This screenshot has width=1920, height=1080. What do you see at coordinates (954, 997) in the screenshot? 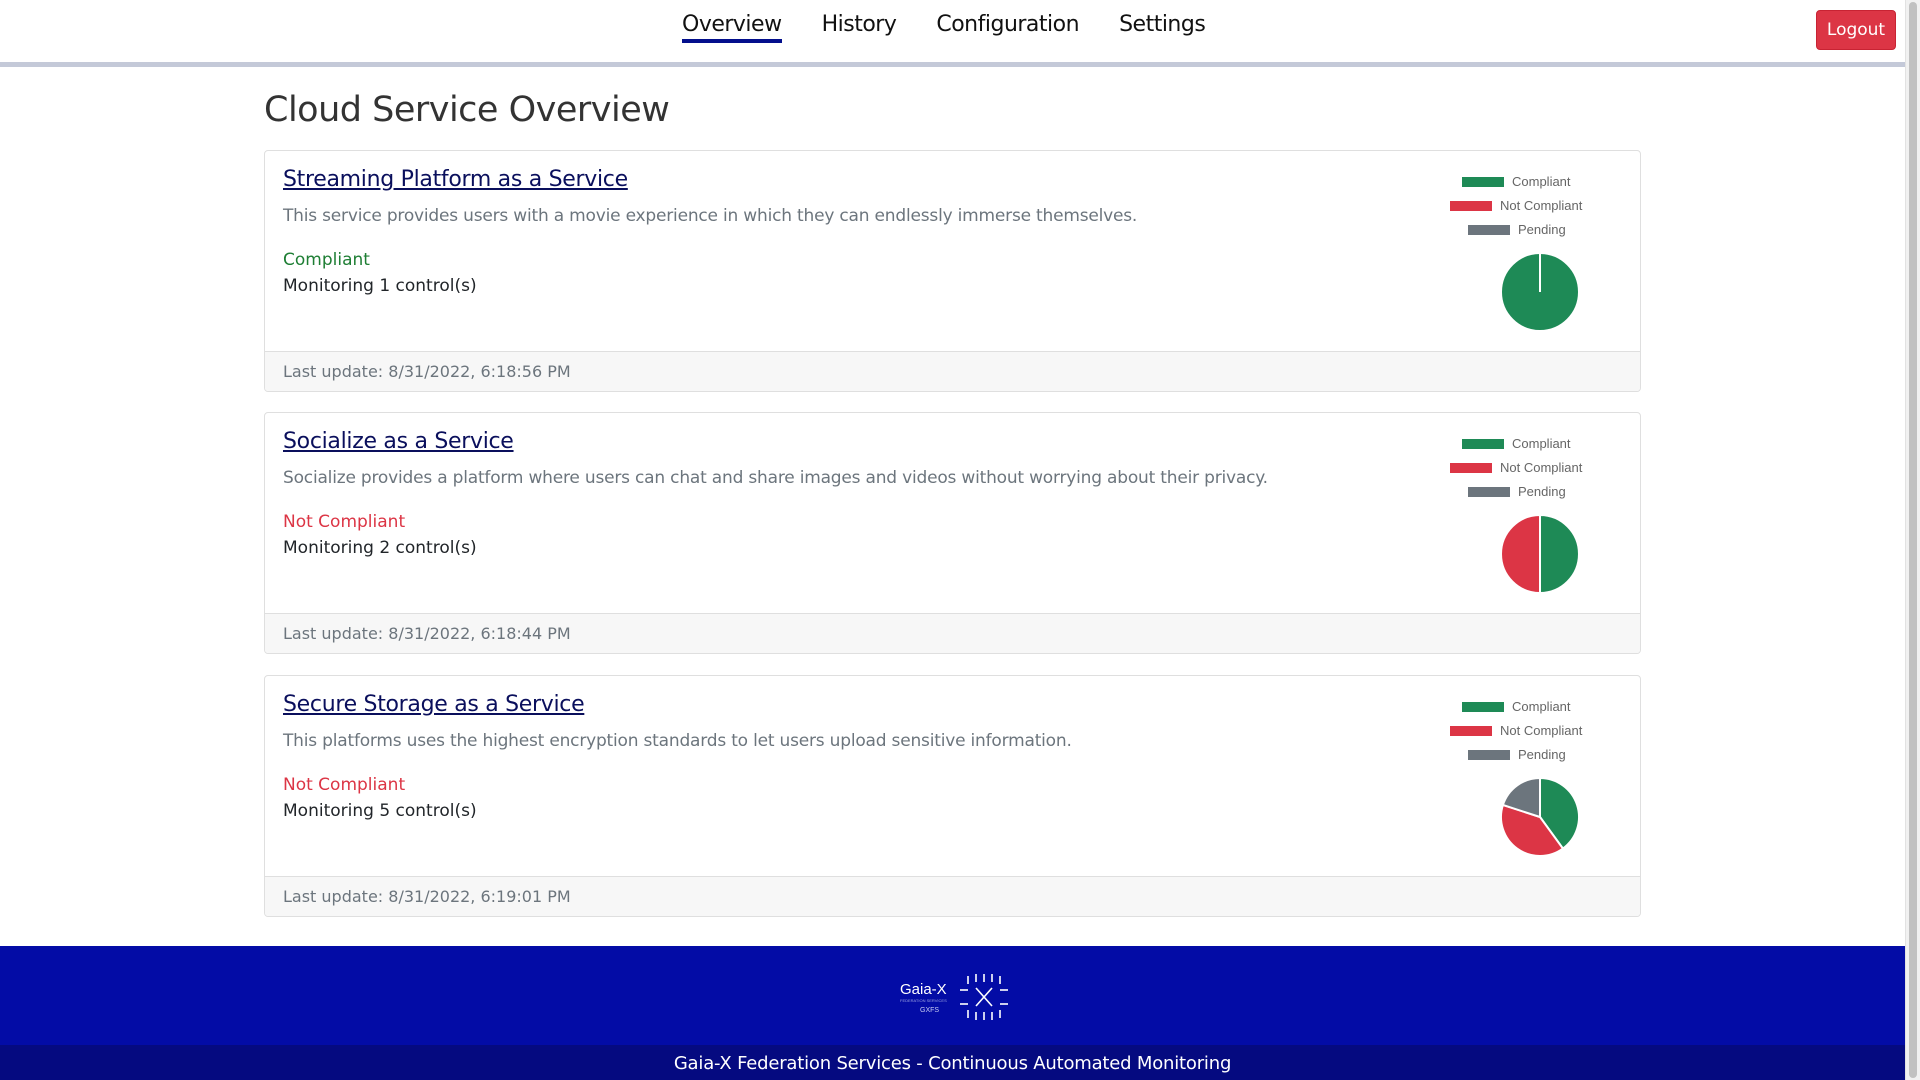
I see `gaia-x-logo: Gaia-X FEDERATION SERVICES GXFS` at bounding box center [954, 997].